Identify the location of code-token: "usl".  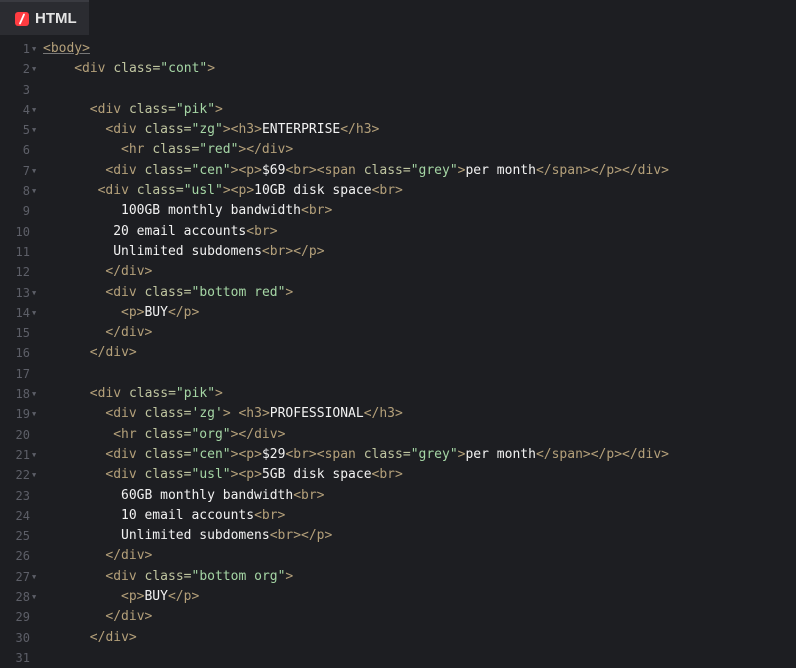
(211, 475).